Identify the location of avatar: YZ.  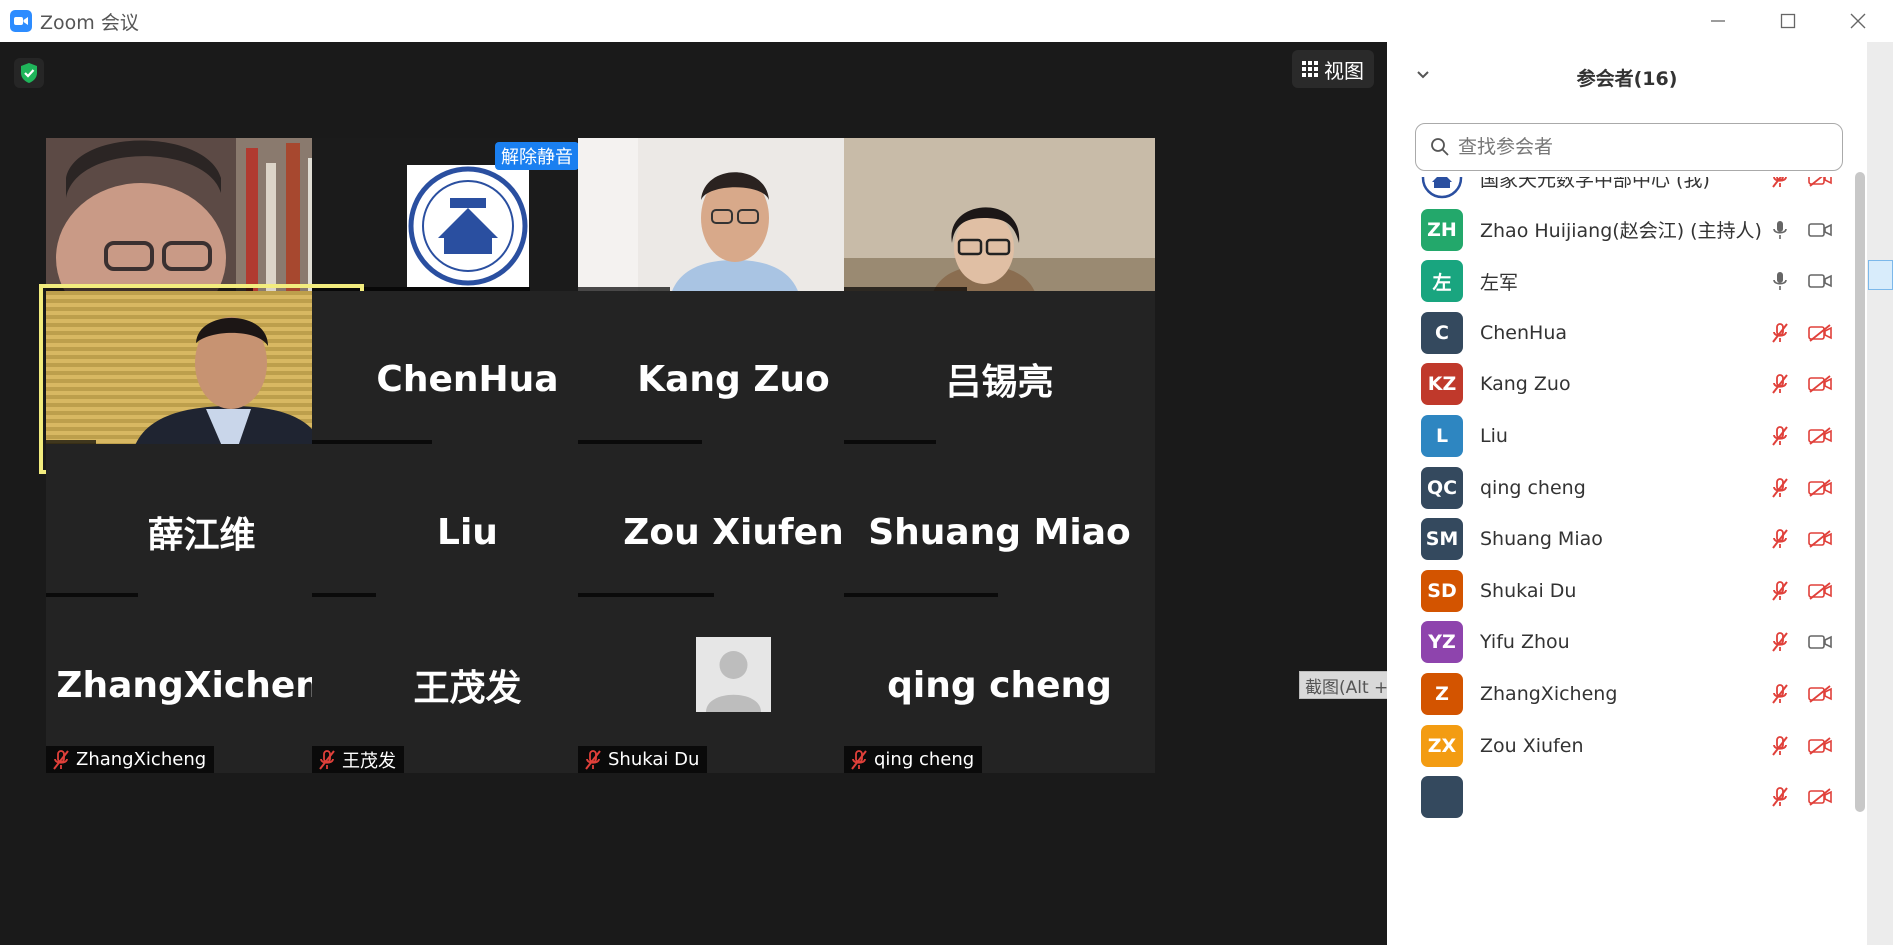
(1442, 642).